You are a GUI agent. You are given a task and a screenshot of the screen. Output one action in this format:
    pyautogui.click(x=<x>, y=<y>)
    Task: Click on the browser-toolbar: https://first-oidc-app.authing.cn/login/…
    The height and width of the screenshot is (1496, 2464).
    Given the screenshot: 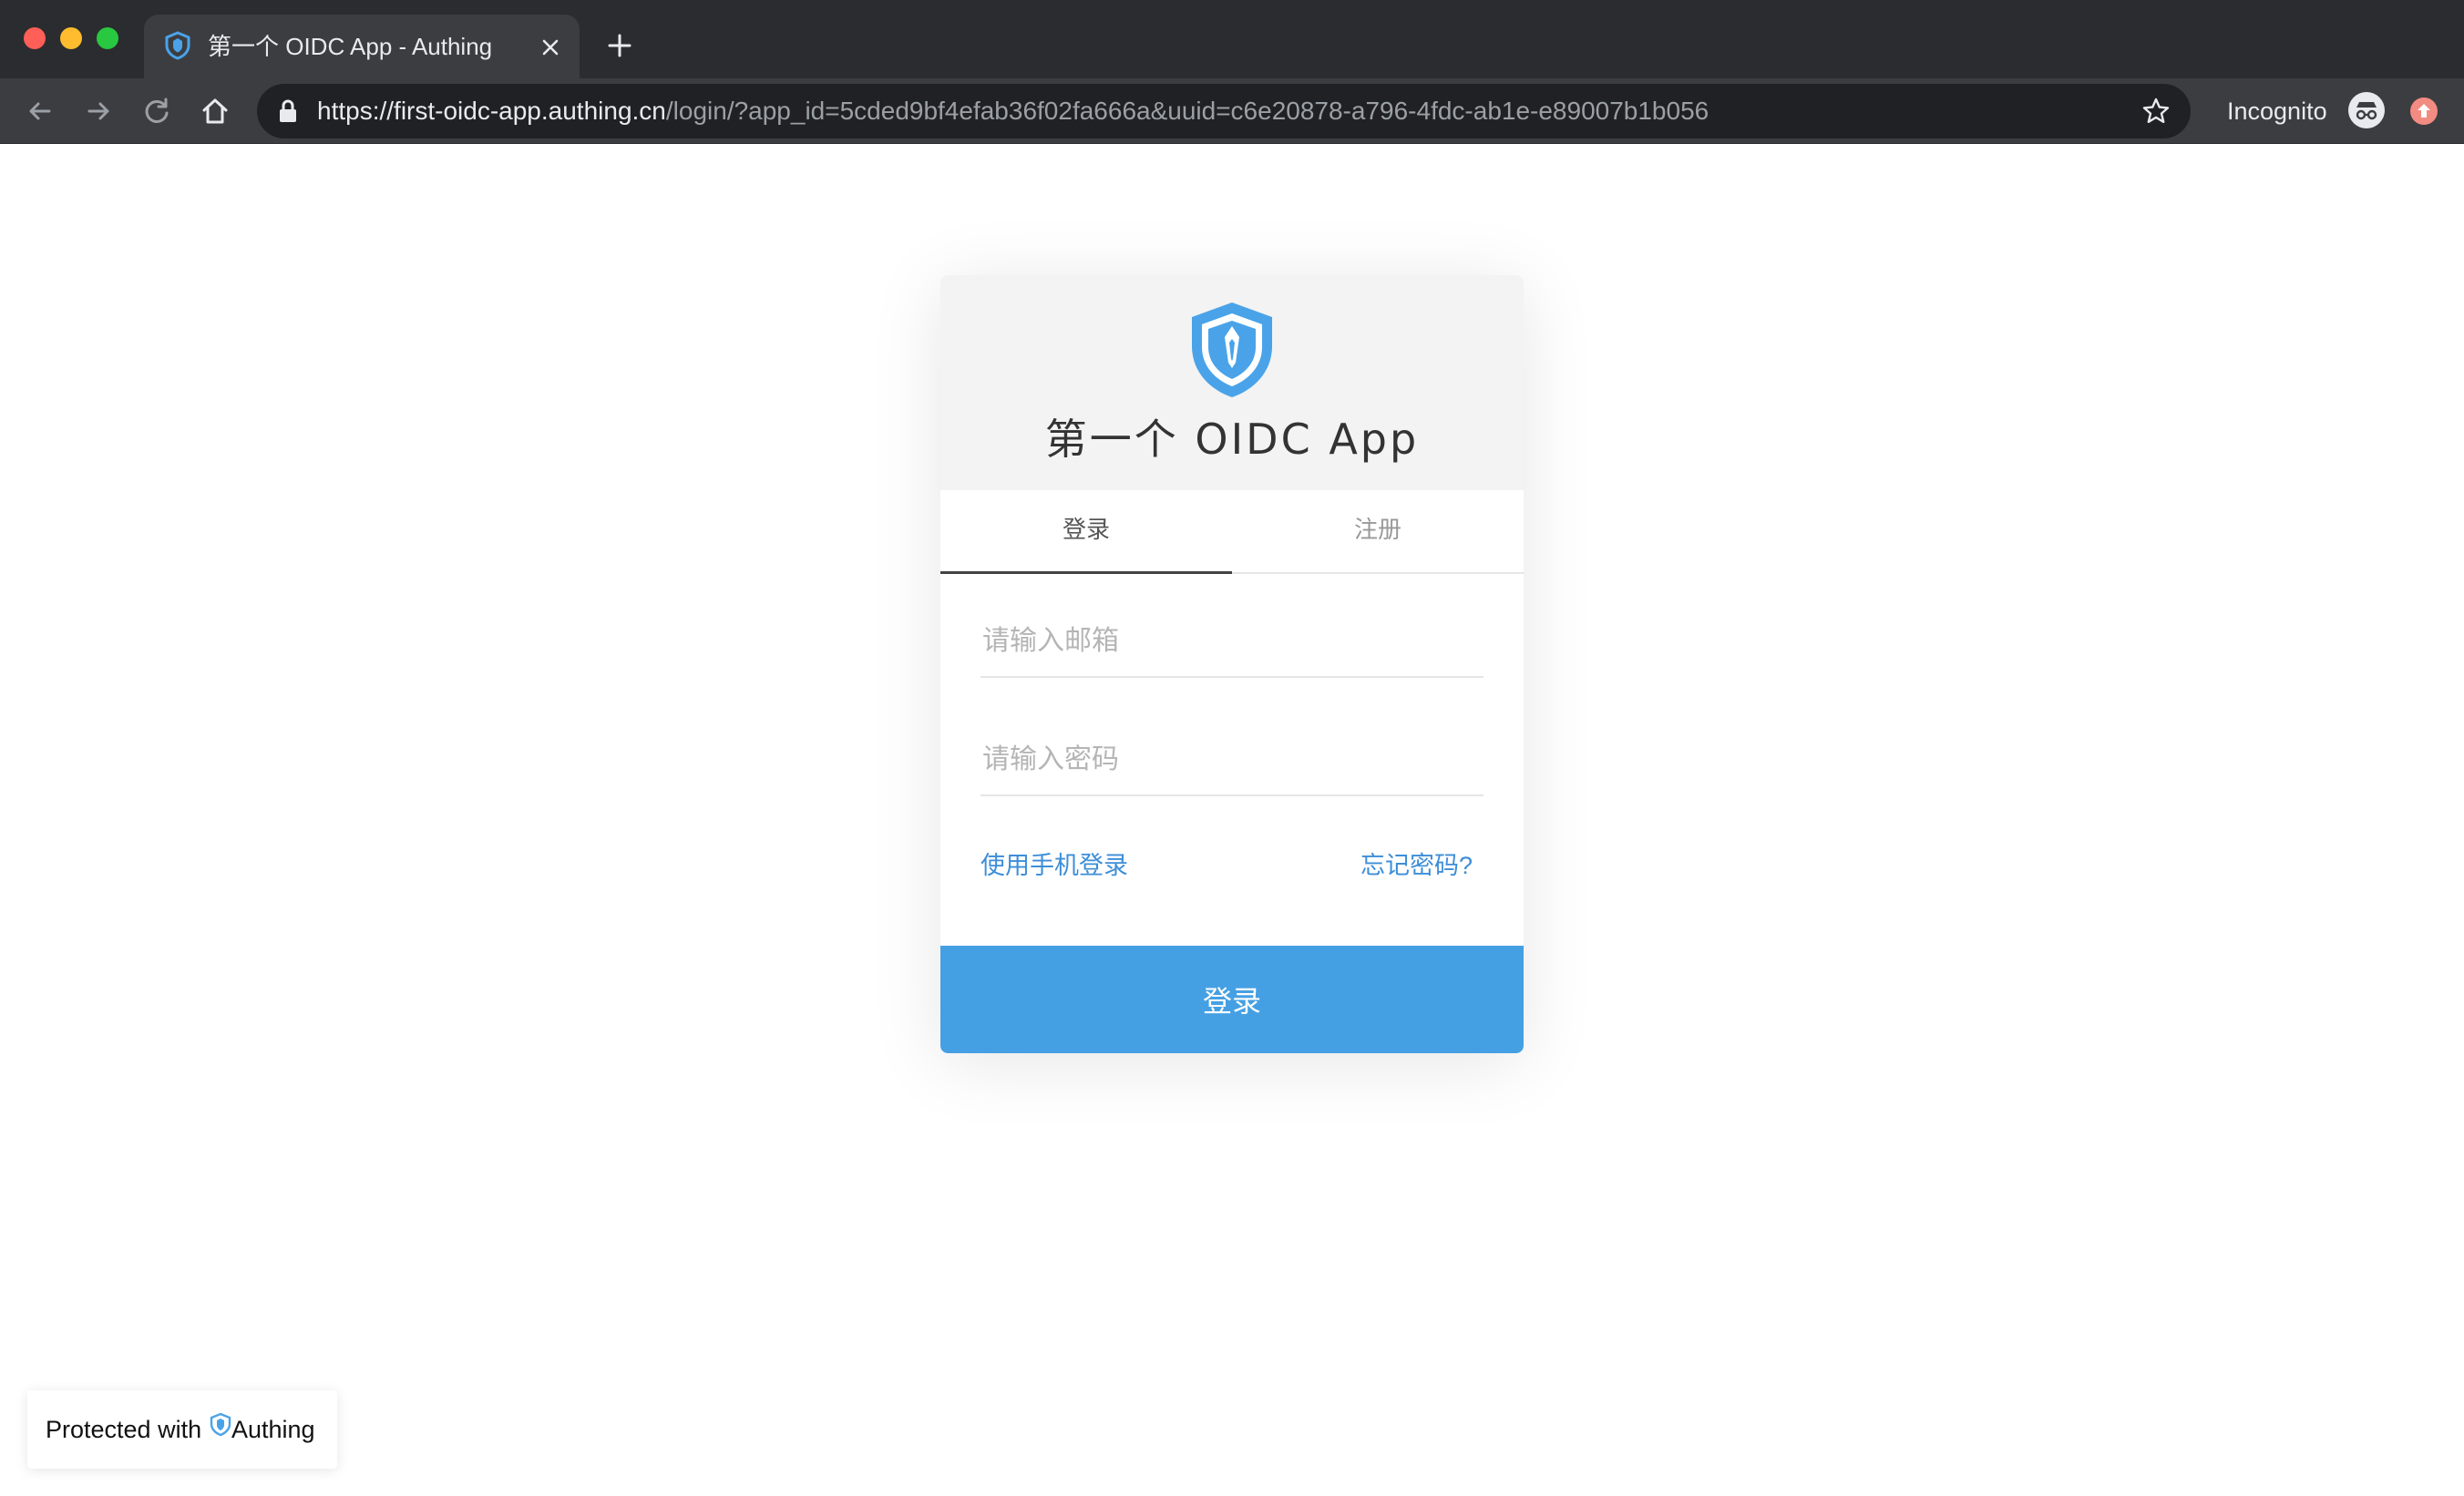 What is the action you would take?
    pyautogui.click(x=1232, y=111)
    